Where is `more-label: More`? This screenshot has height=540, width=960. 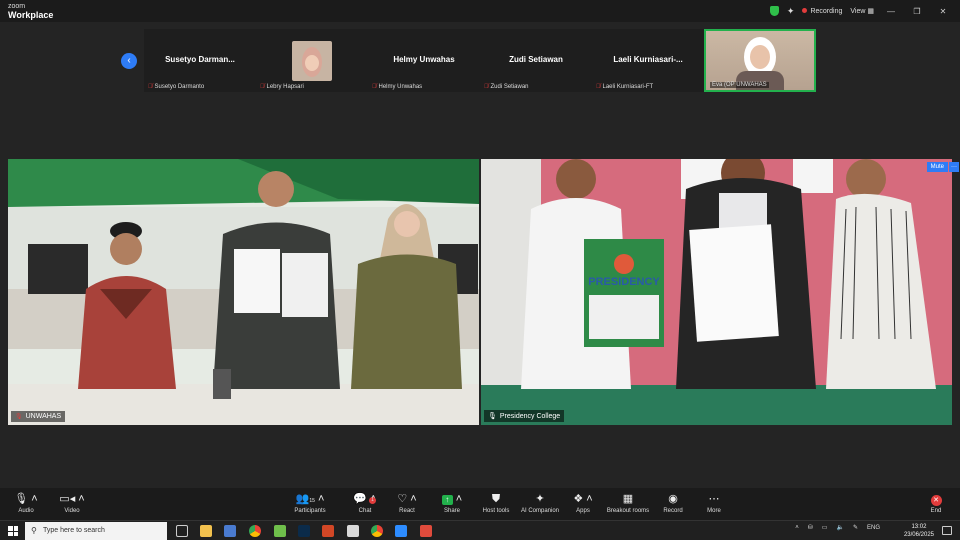
more-label: More is located at coordinates (714, 511).